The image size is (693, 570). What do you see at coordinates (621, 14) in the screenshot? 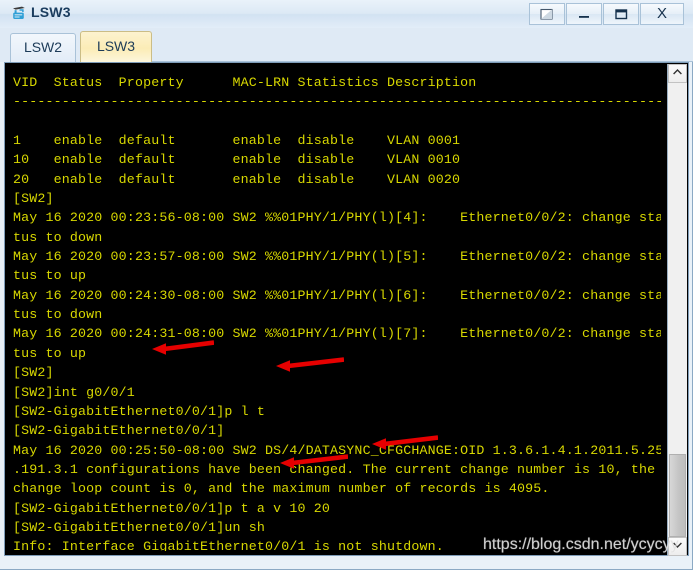
I see `maximize-button` at bounding box center [621, 14].